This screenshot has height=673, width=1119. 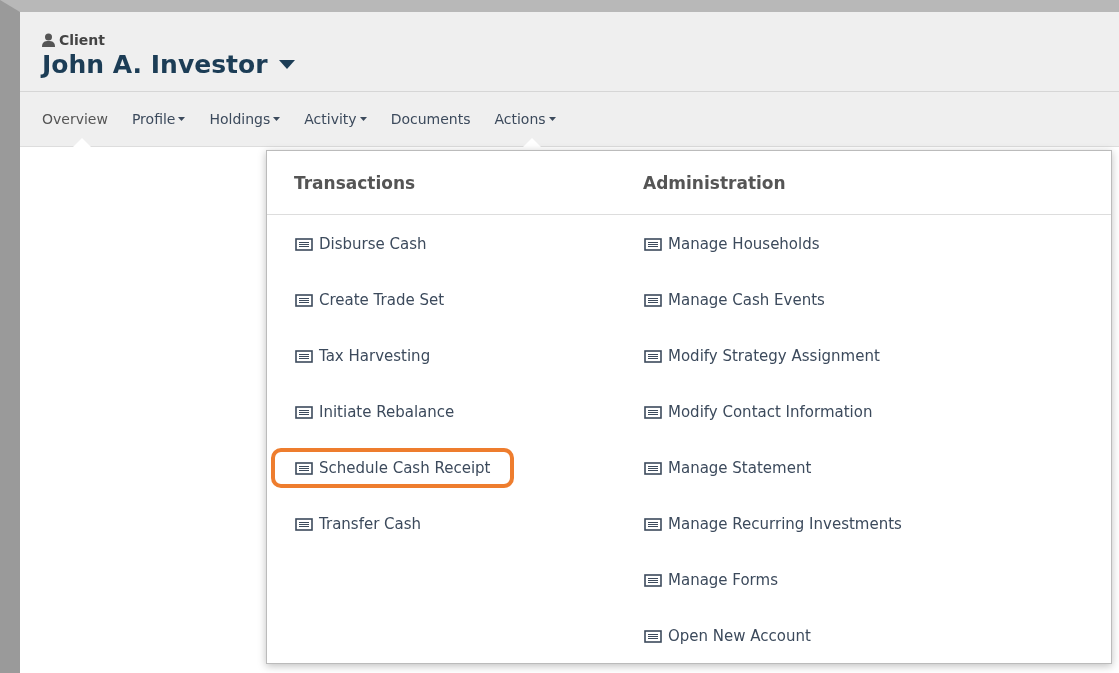 I want to click on nav-tab: Documents, so click(x=436, y=119).